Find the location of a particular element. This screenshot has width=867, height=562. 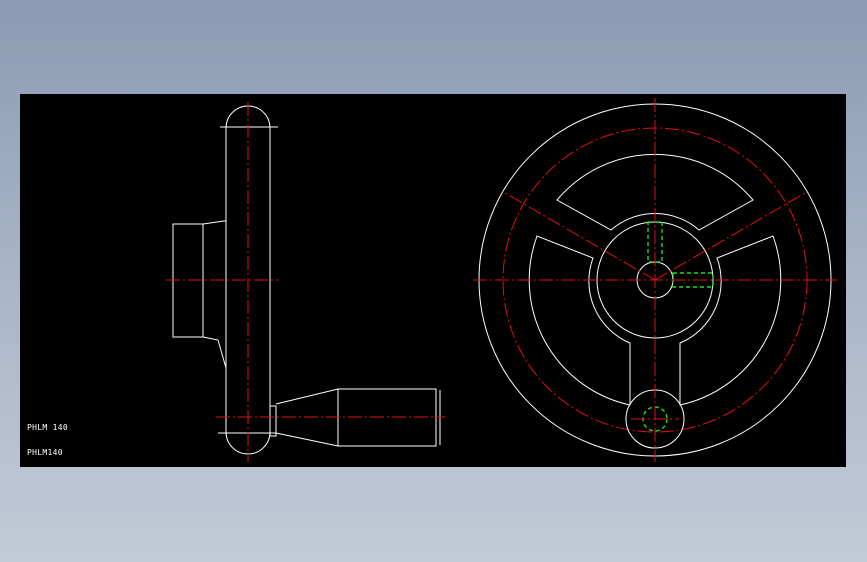

model-label-1: PHLM 140 is located at coordinates (47, 427).